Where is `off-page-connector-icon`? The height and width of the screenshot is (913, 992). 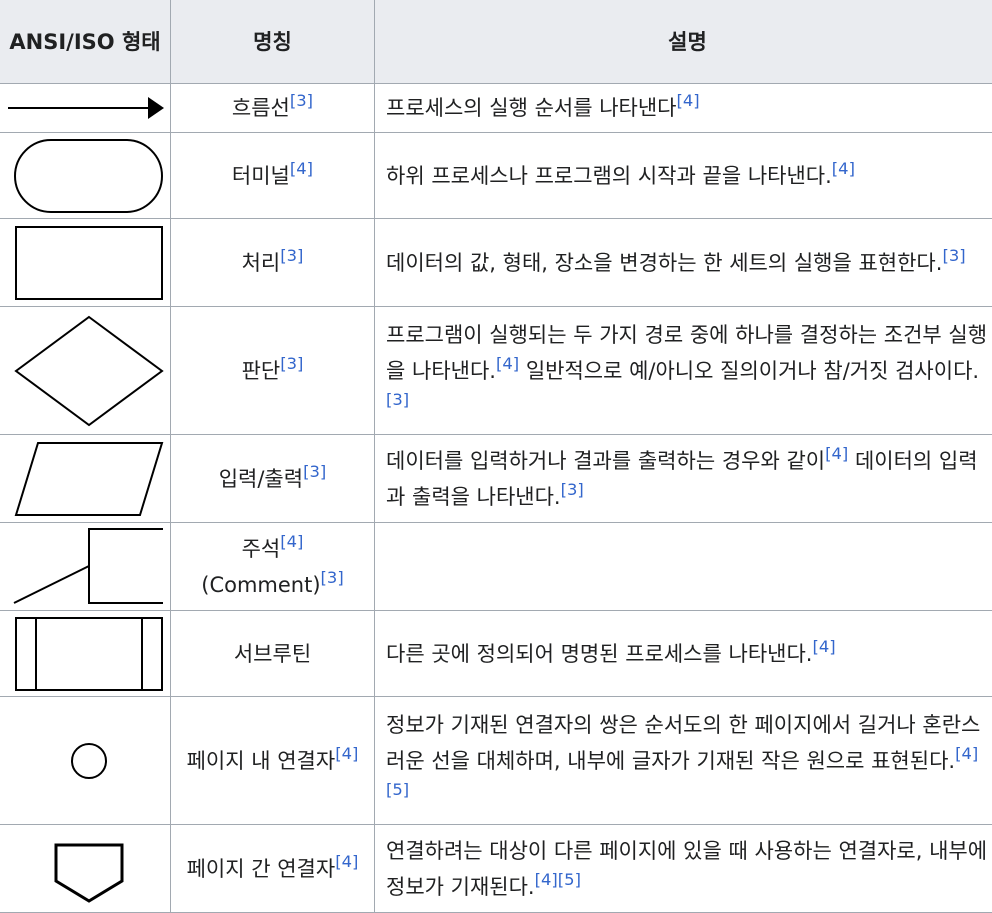 off-page-connector-icon is located at coordinates (85, 869).